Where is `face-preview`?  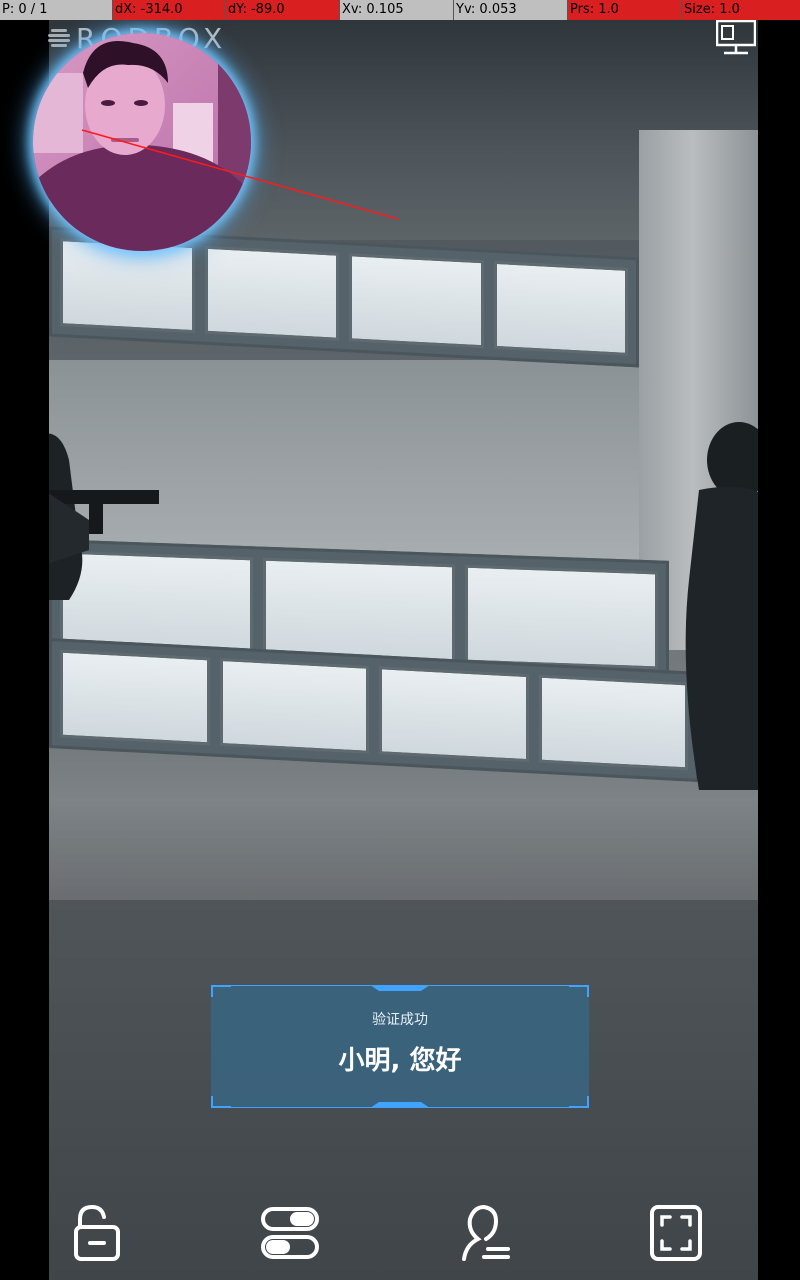
face-preview is located at coordinates (142, 142).